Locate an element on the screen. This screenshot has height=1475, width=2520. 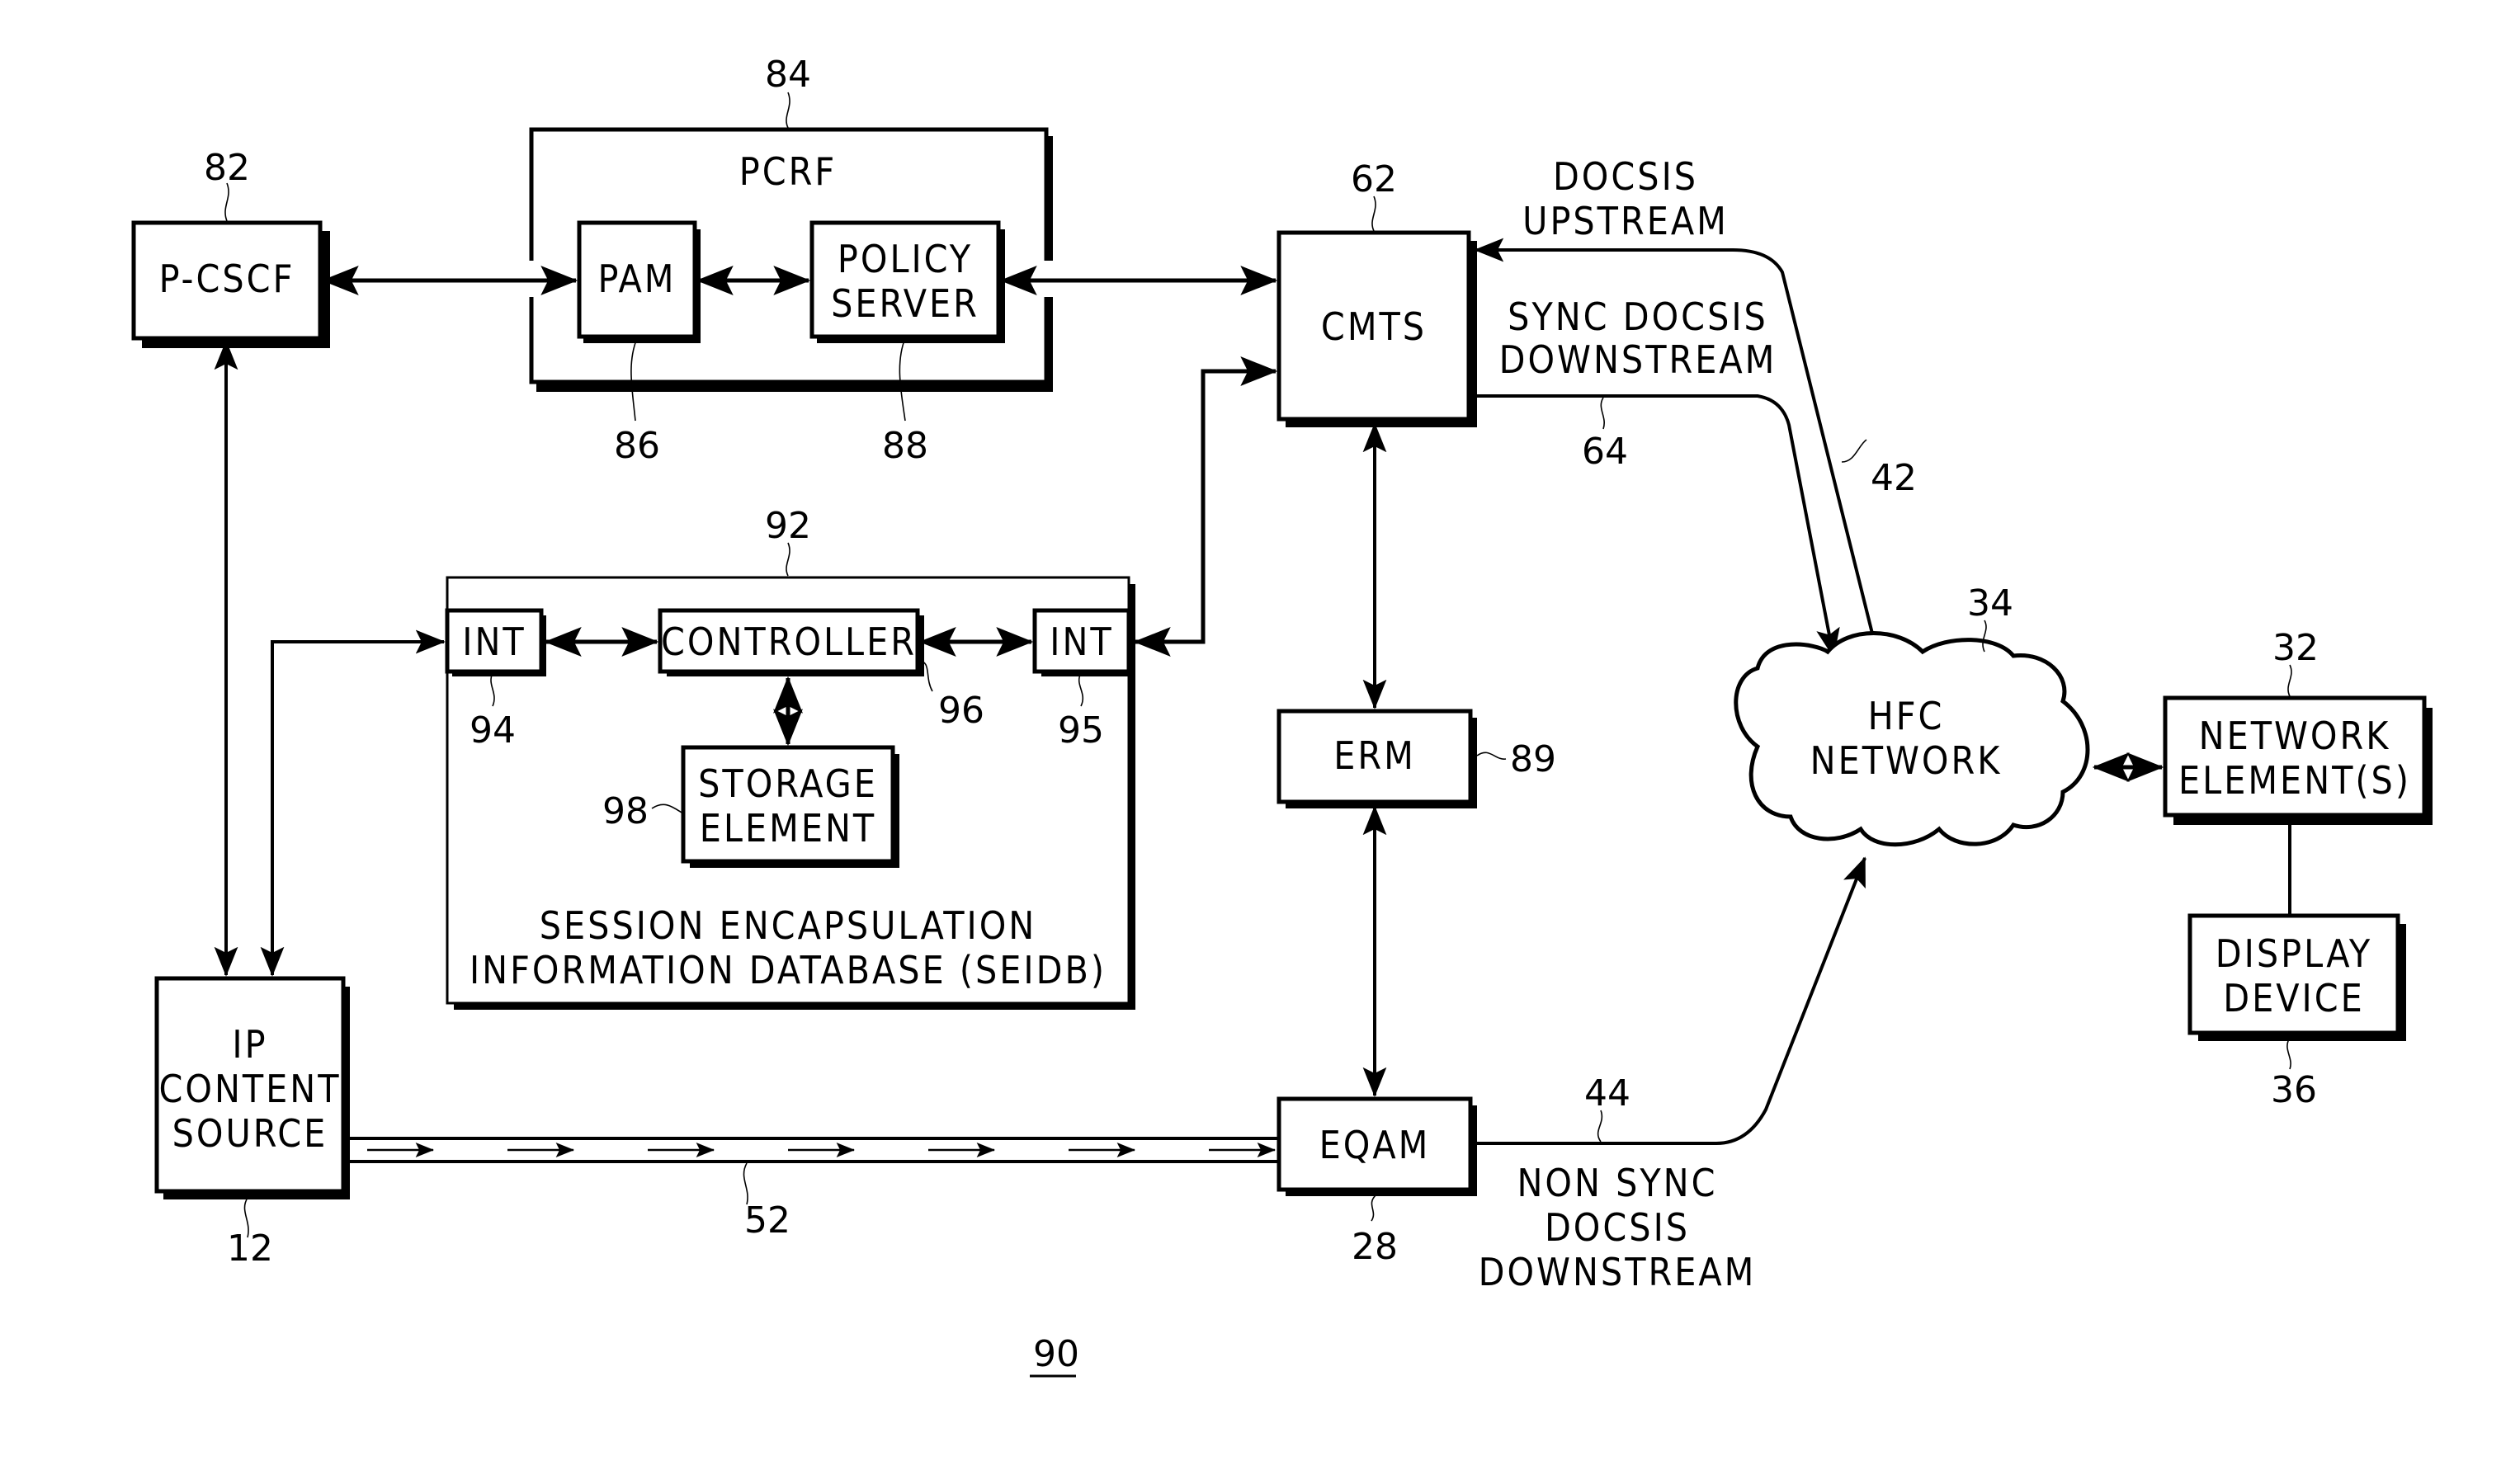
int-left-block: INT is located at coordinates (495, 642).